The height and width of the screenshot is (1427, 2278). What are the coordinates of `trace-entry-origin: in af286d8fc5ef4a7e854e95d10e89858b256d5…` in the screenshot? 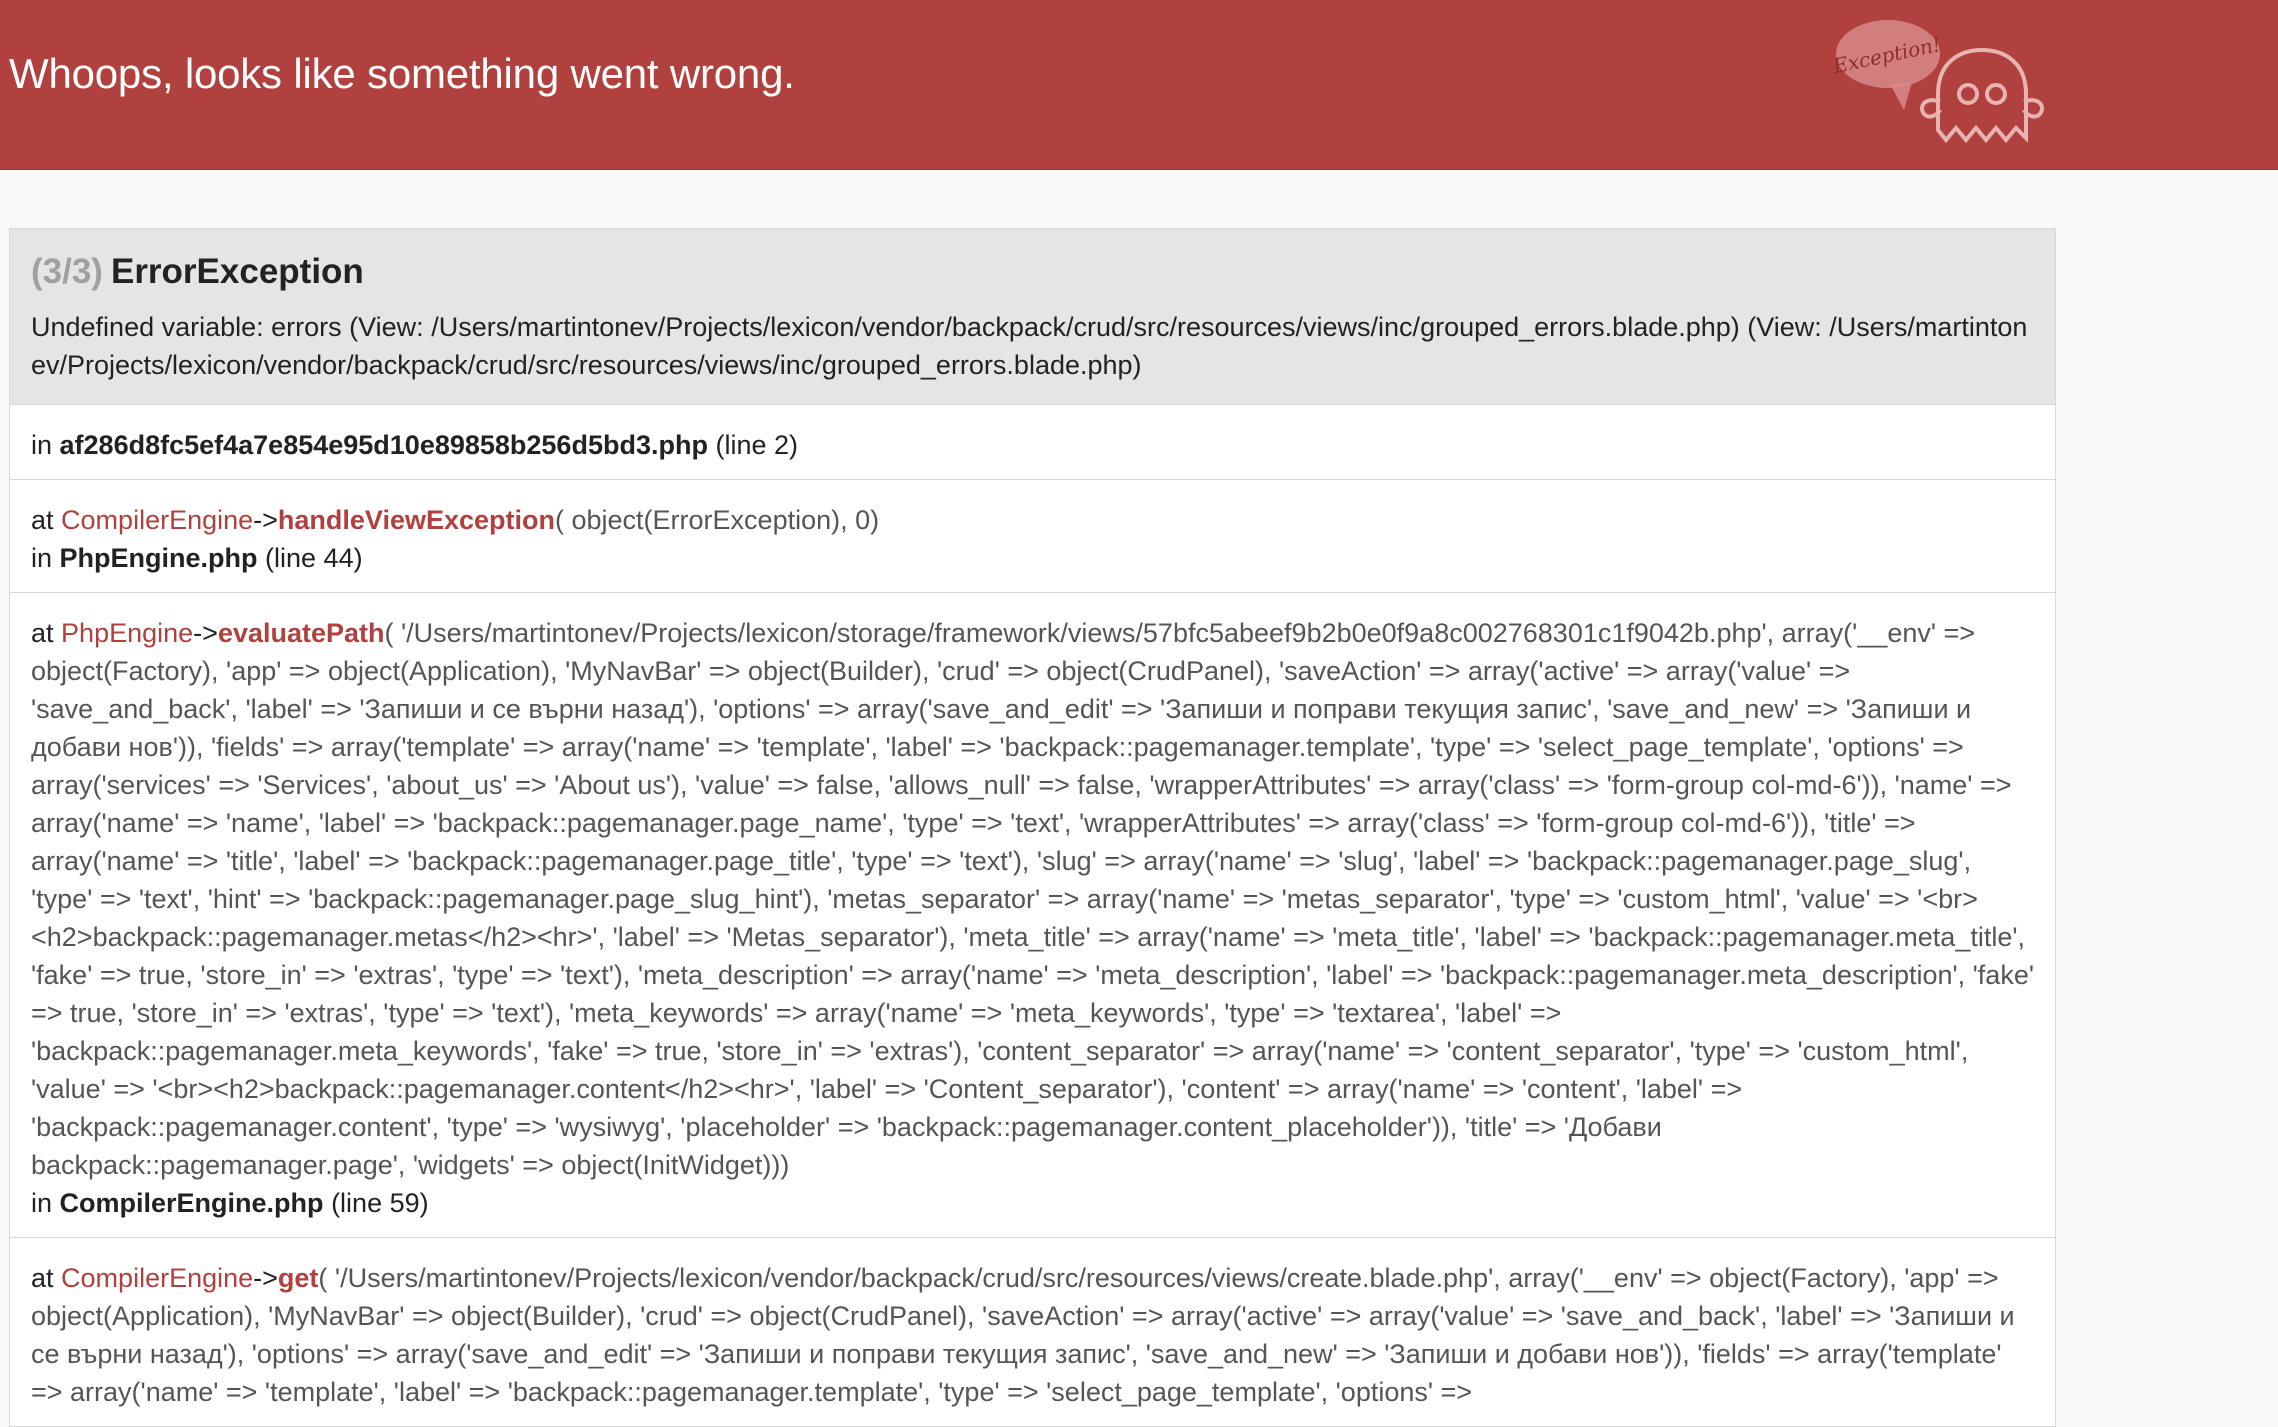 It's located at (1032, 442).